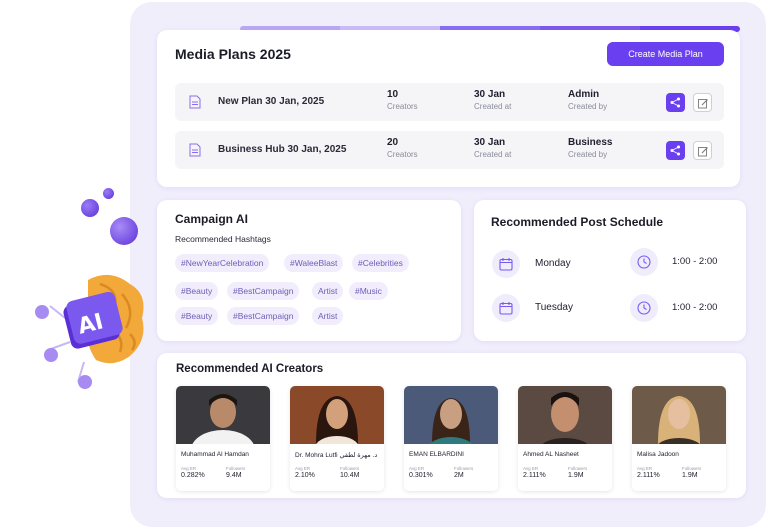 This screenshot has height=529, width=768. I want to click on creator-name: Muhammad Al Hamdan, so click(215, 454).